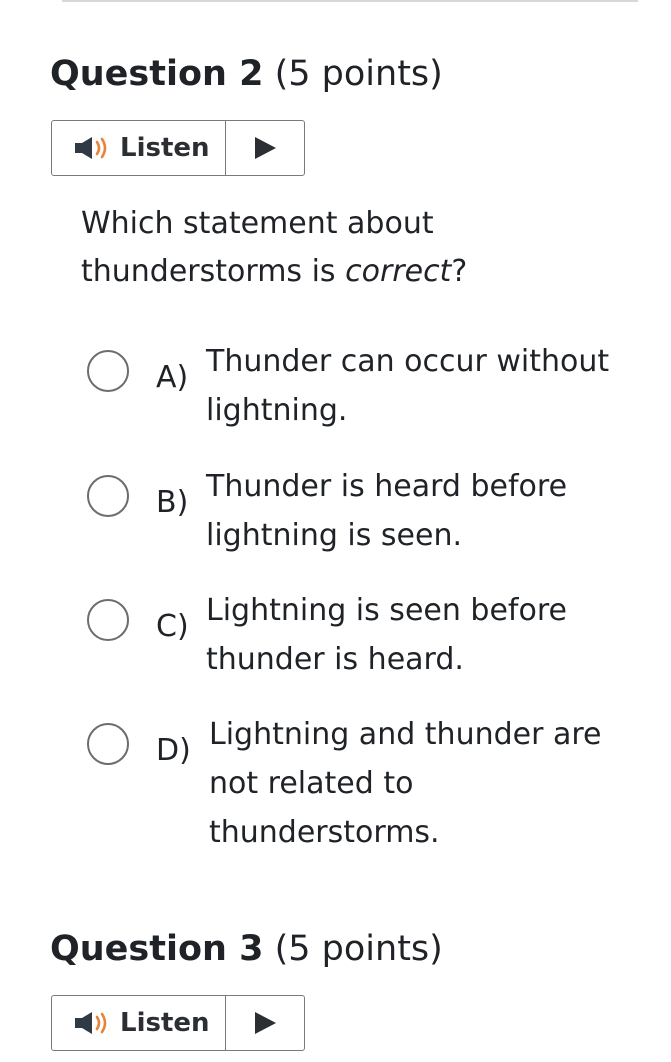  I want to click on option-a-letter: A), so click(172, 377).